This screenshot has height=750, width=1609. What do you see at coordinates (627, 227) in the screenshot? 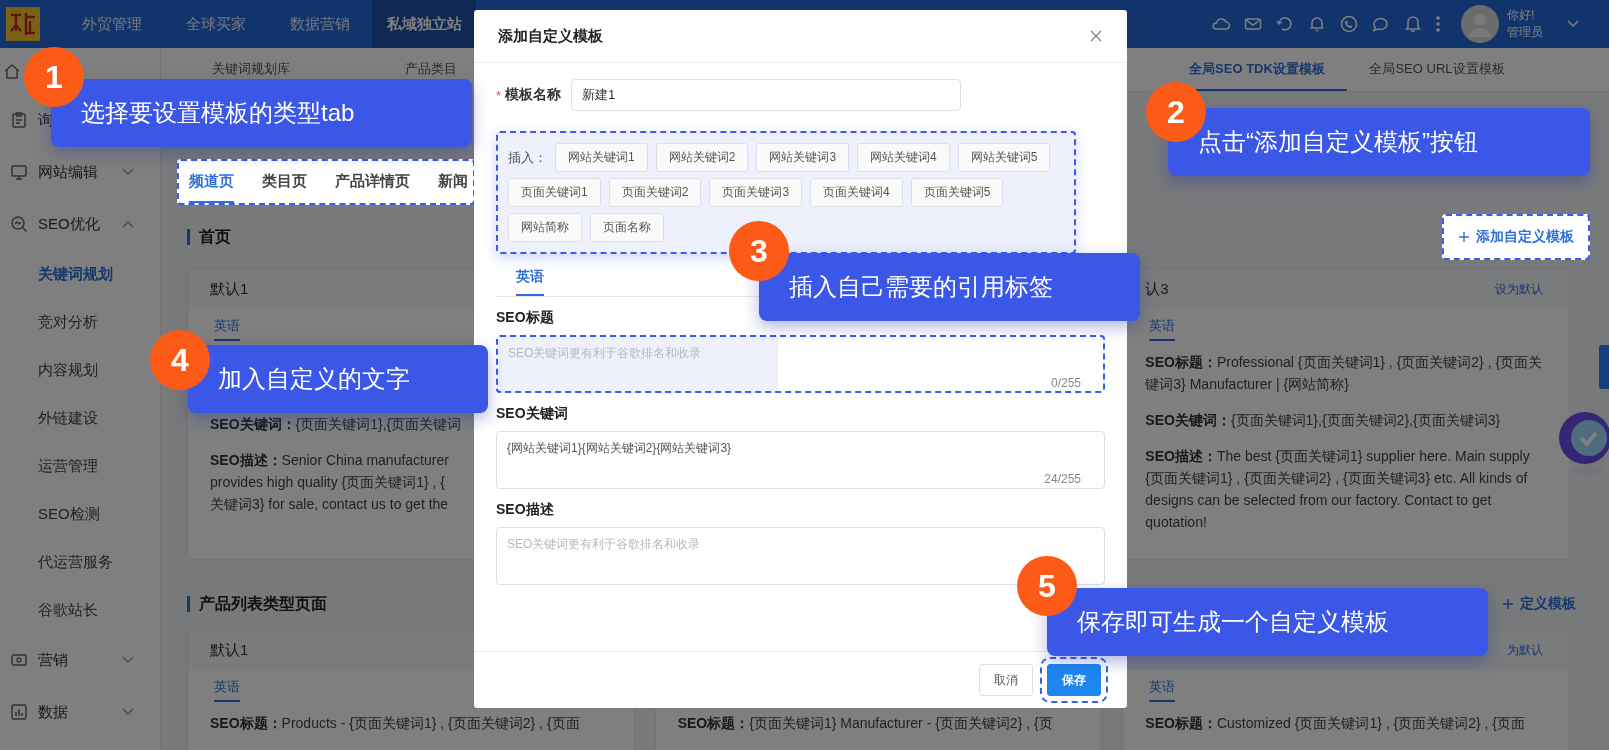
I see `insert-tag-button: 页面名称` at bounding box center [627, 227].